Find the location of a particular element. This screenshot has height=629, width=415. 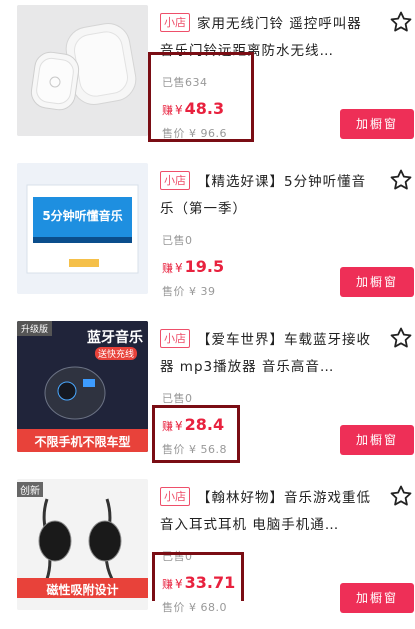

price-value: ¥ 39 is located at coordinates (202, 291).